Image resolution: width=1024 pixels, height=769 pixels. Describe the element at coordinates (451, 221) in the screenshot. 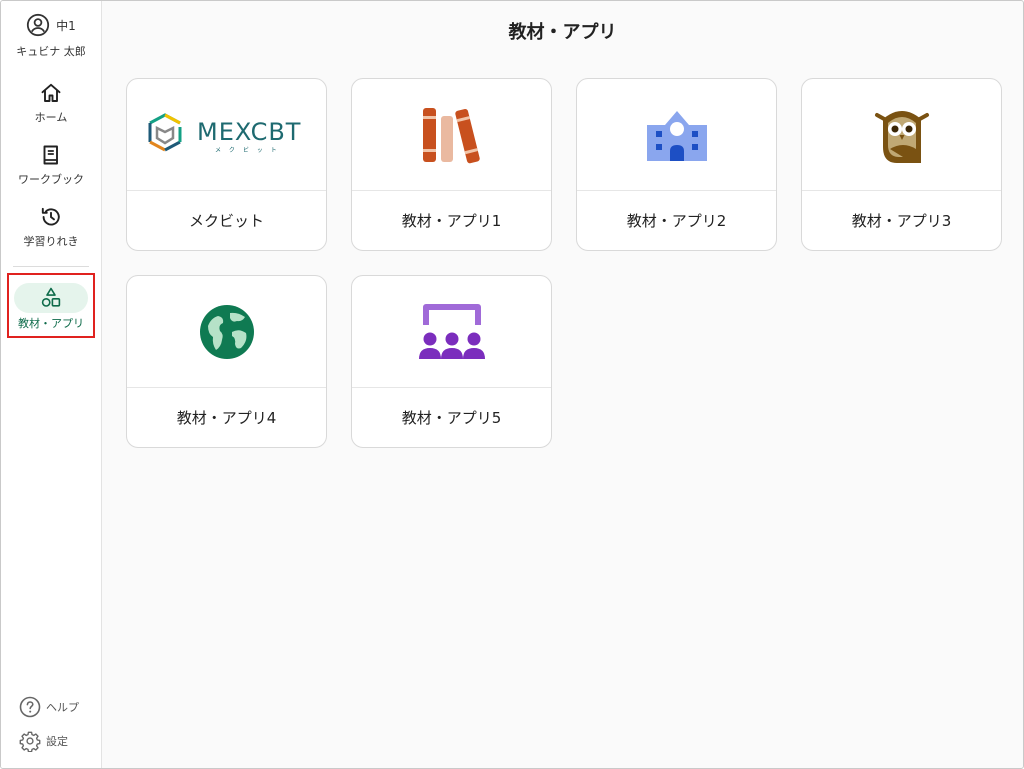

I see `card-label: 教材・アプリ1` at that location.